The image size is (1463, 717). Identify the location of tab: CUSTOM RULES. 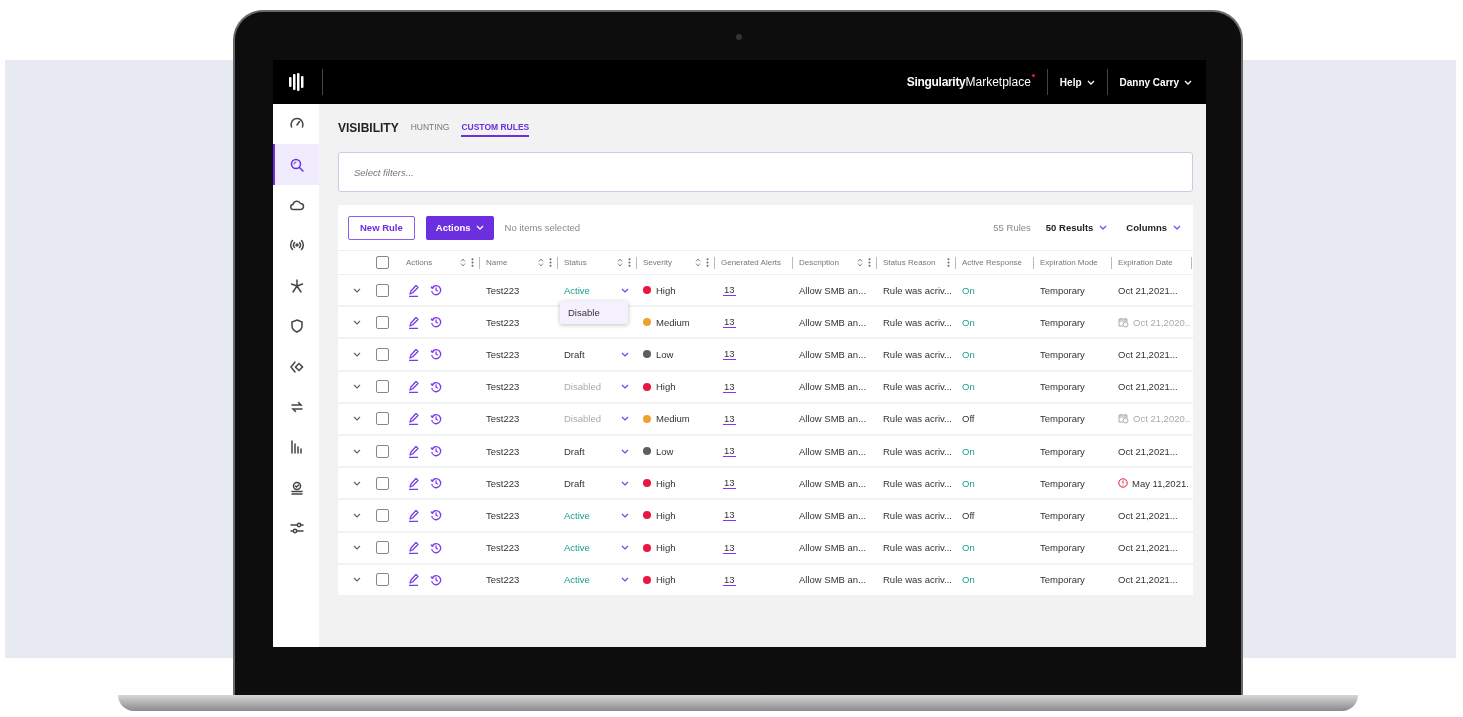
(495, 128).